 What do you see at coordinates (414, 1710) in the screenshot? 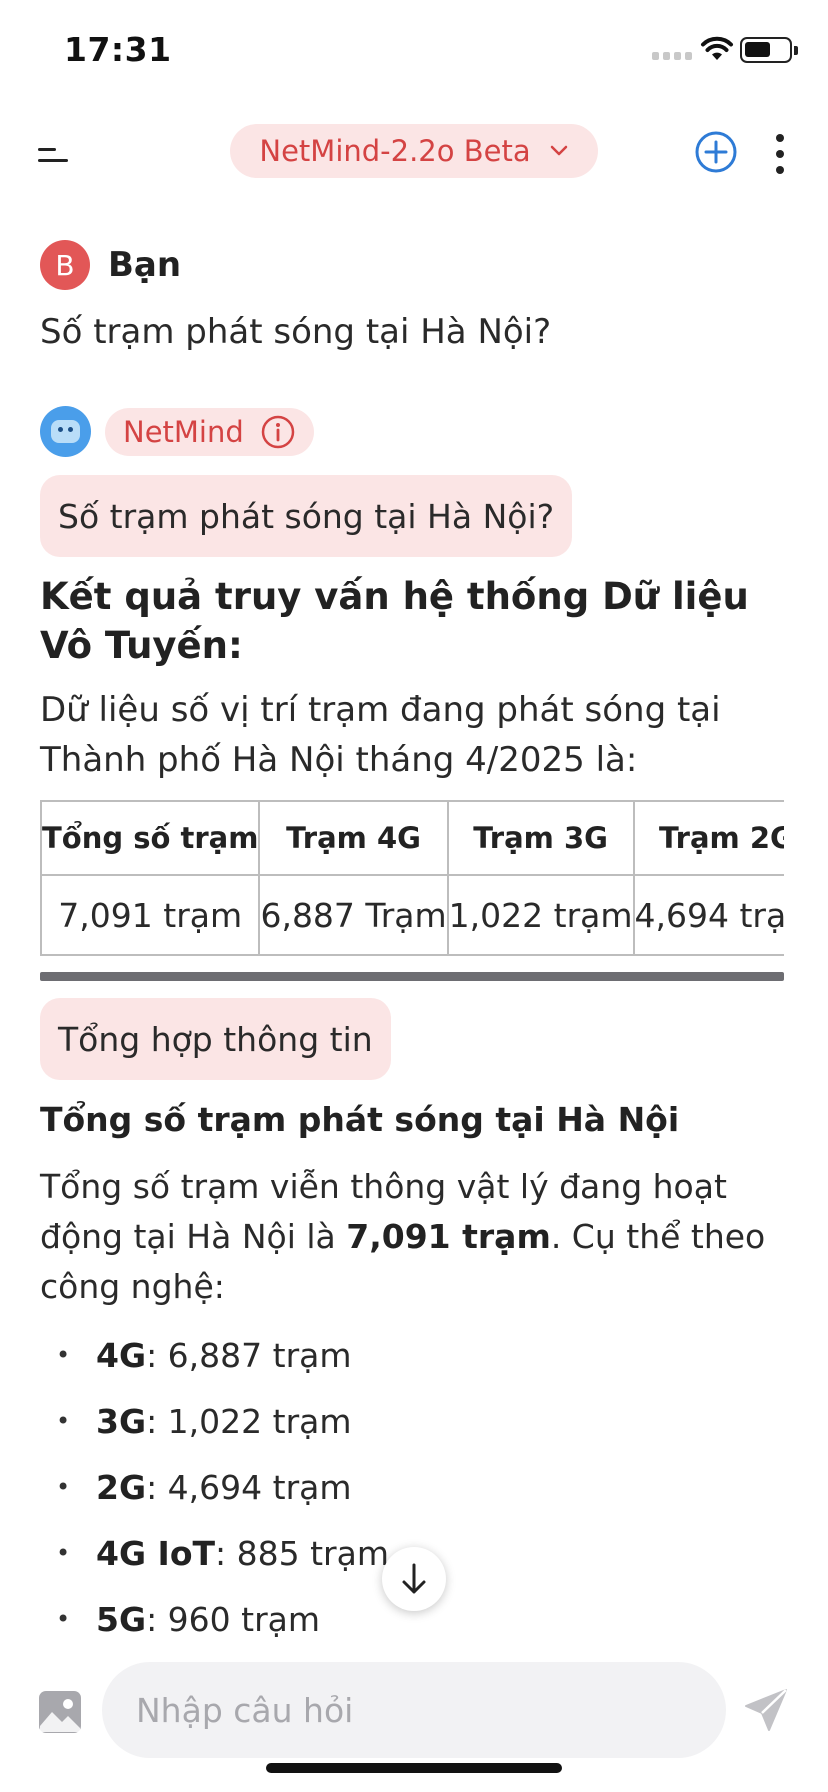
I see `question-input` at bounding box center [414, 1710].